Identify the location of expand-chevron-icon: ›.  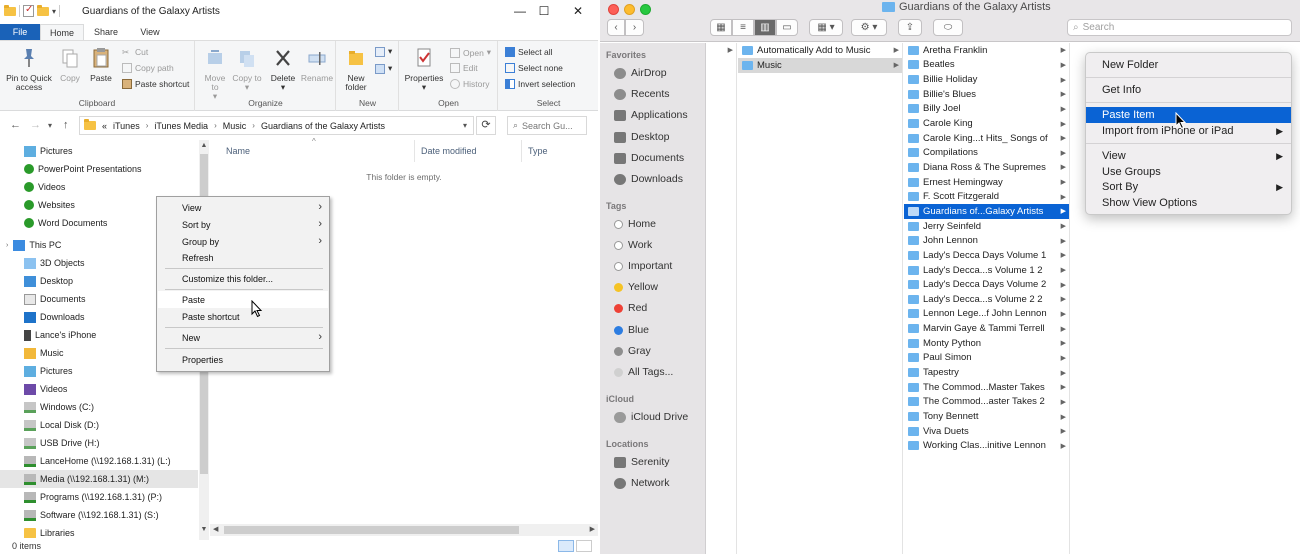
(7, 245).